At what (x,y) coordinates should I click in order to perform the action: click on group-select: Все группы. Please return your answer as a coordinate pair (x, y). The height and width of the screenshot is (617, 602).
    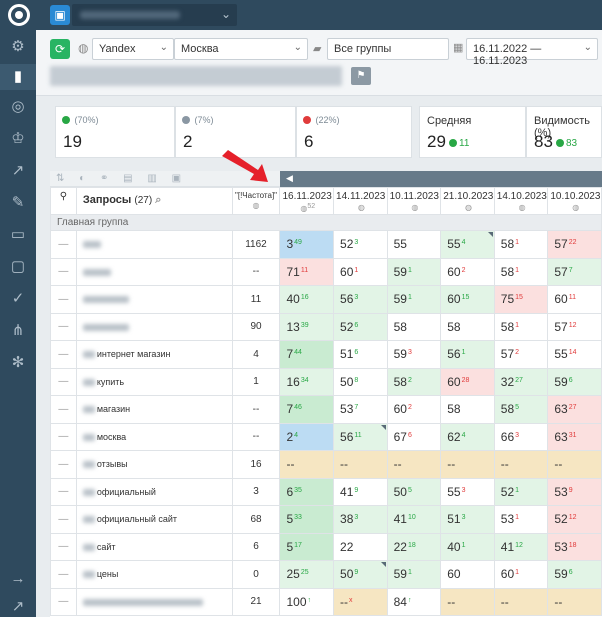
    Looking at the image, I should click on (388, 49).